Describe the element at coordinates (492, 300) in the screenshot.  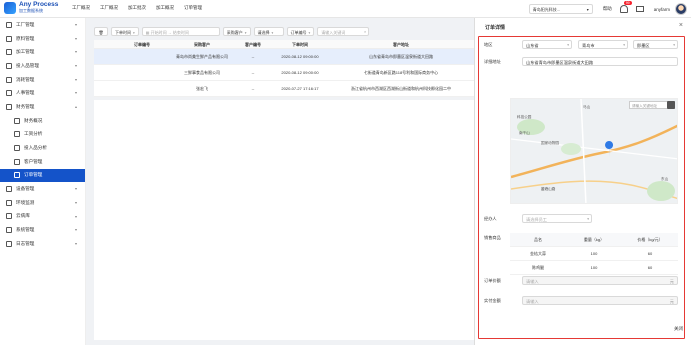
I see `paid-label: 实付金额` at that location.